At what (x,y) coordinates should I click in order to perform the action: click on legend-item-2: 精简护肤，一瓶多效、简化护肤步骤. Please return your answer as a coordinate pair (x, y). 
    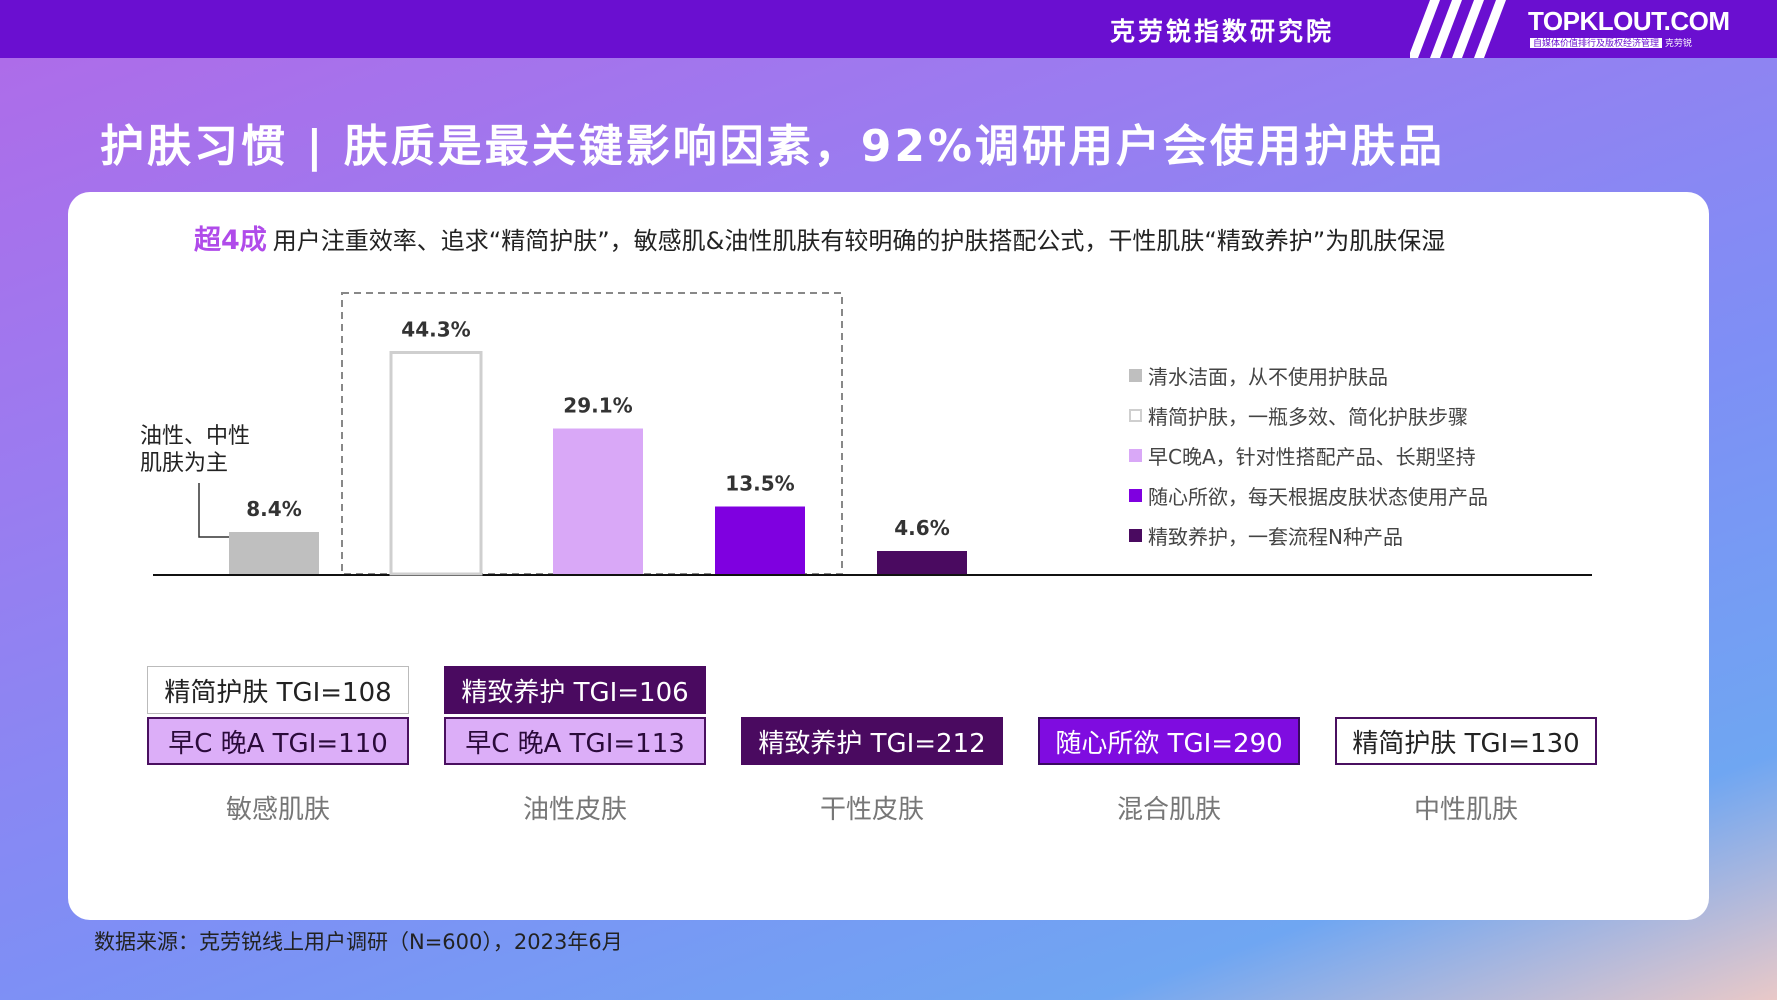
    Looking at the image, I should click on (1308, 415).